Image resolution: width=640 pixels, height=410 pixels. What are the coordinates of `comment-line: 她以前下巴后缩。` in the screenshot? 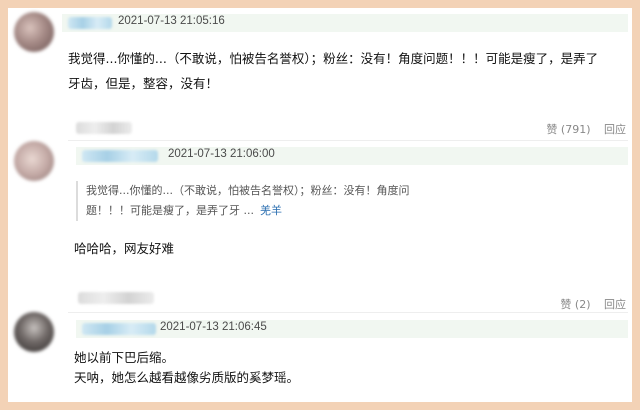 It's located at (124, 357).